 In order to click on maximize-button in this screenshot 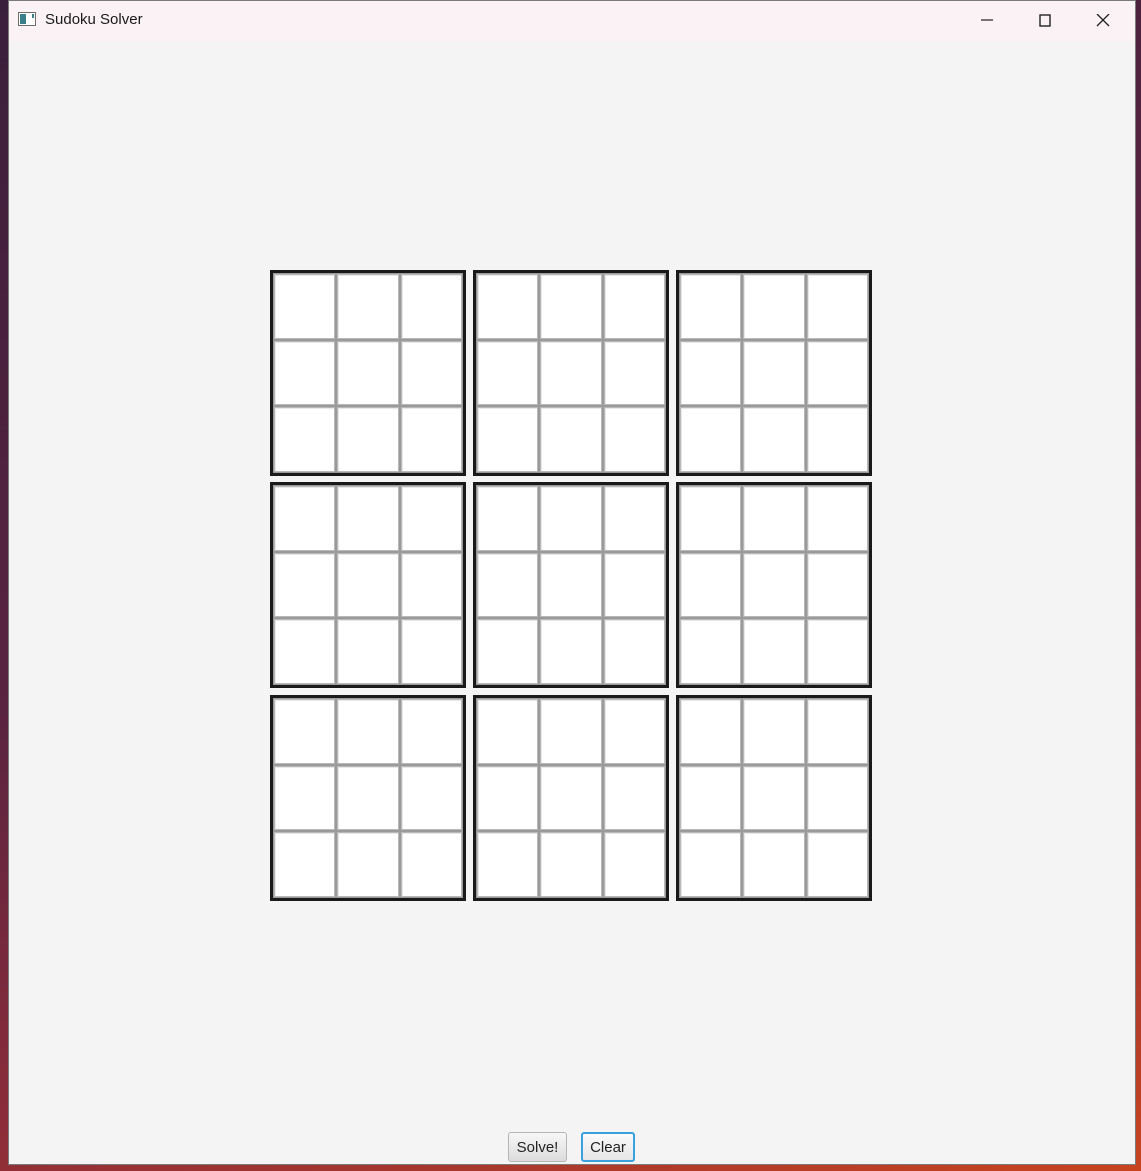, I will do `click(1045, 21)`.